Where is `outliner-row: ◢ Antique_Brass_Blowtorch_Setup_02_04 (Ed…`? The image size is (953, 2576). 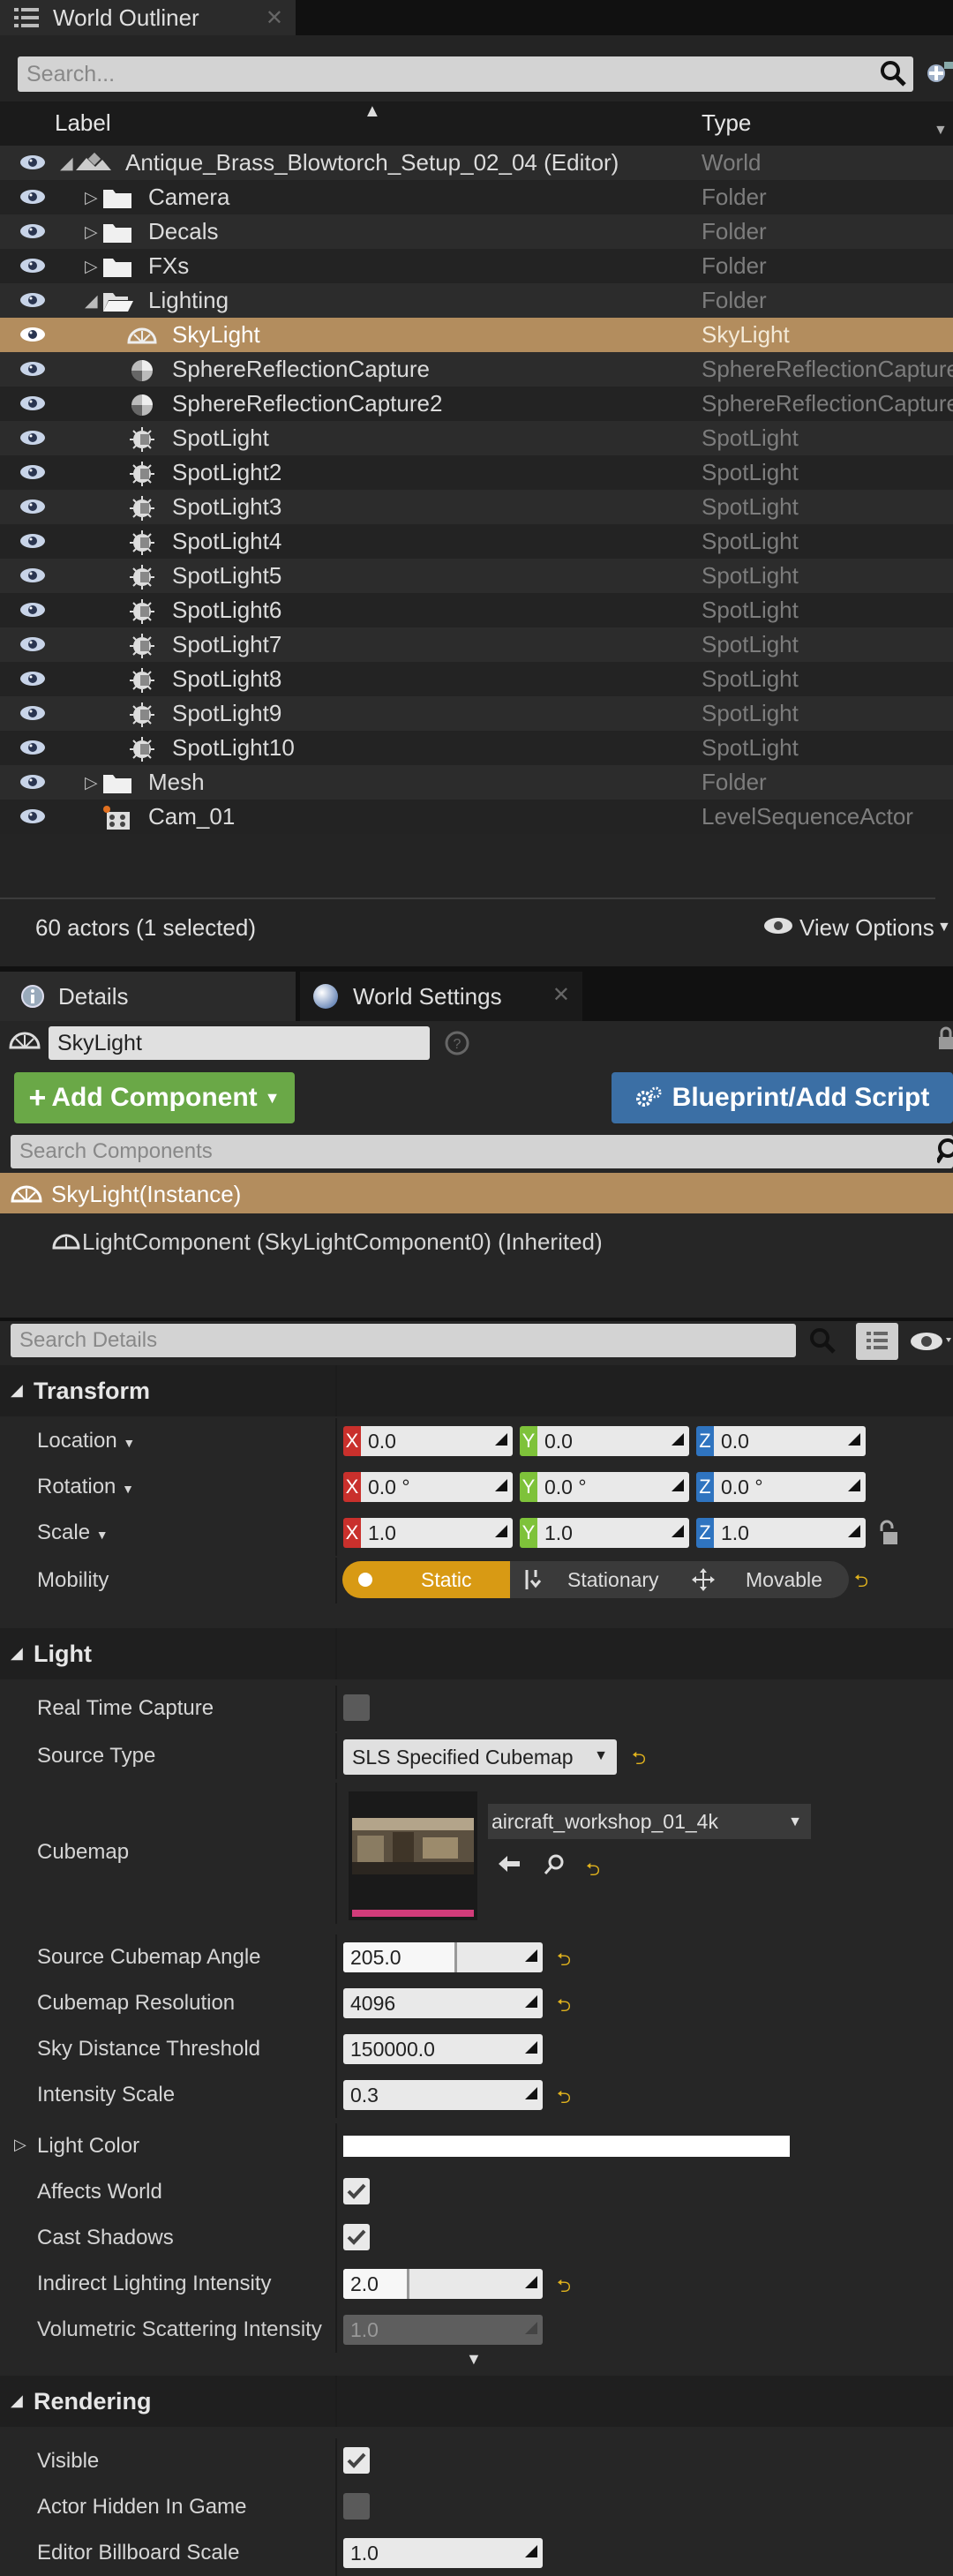
outliner-row: ◢ Antique_Brass_Blowtorch_Setup_02_04 (Ed… is located at coordinates (476, 163).